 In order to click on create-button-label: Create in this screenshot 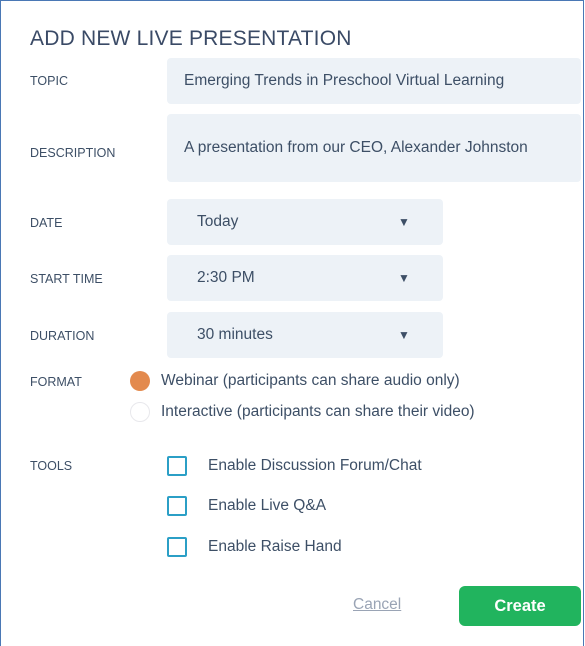, I will do `click(520, 605)`.